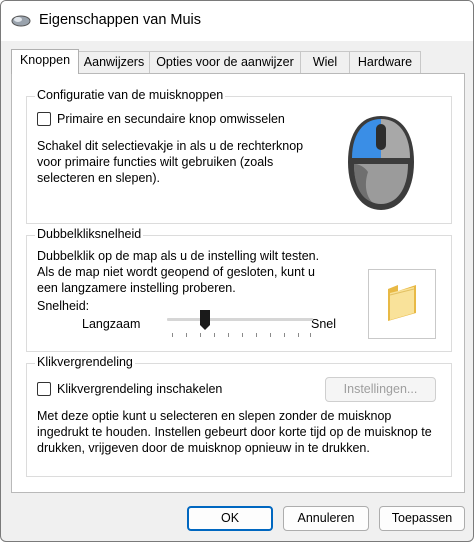 The image size is (474, 542). Describe the element at coordinates (326, 518) in the screenshot. I see `cancel-button: Annuleren` at that location.